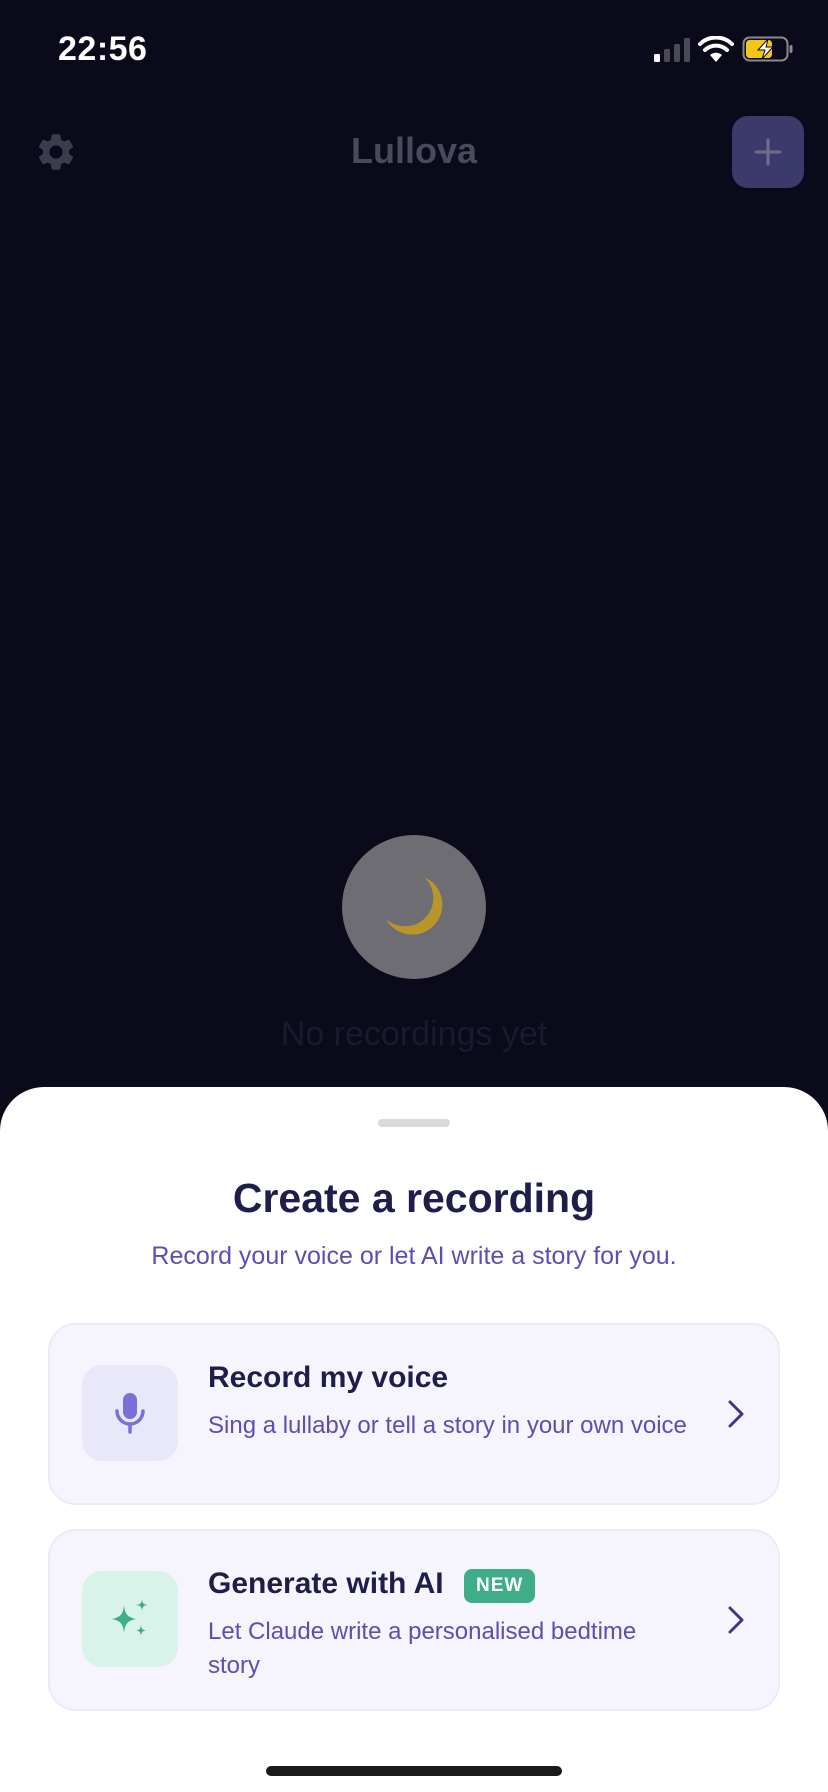 Image resolution: width=828 pixels, height=1792 pixels. Describe the element at coordinates (414, 1198) in the screenshot. I see `sheet-title: Create a recording` at that location.